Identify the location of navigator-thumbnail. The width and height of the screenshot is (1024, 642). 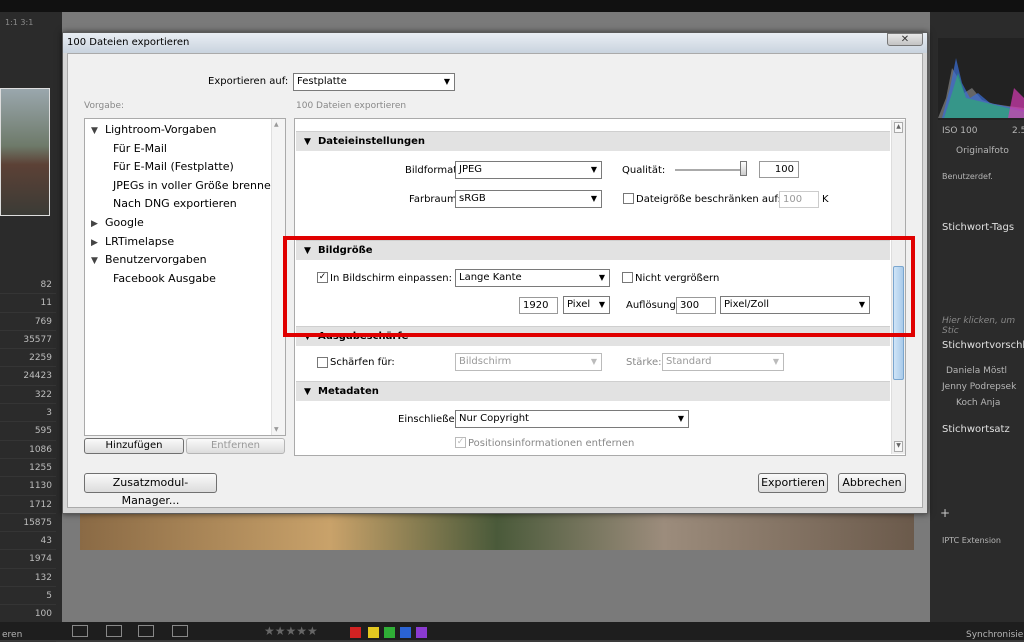
(25, 152).